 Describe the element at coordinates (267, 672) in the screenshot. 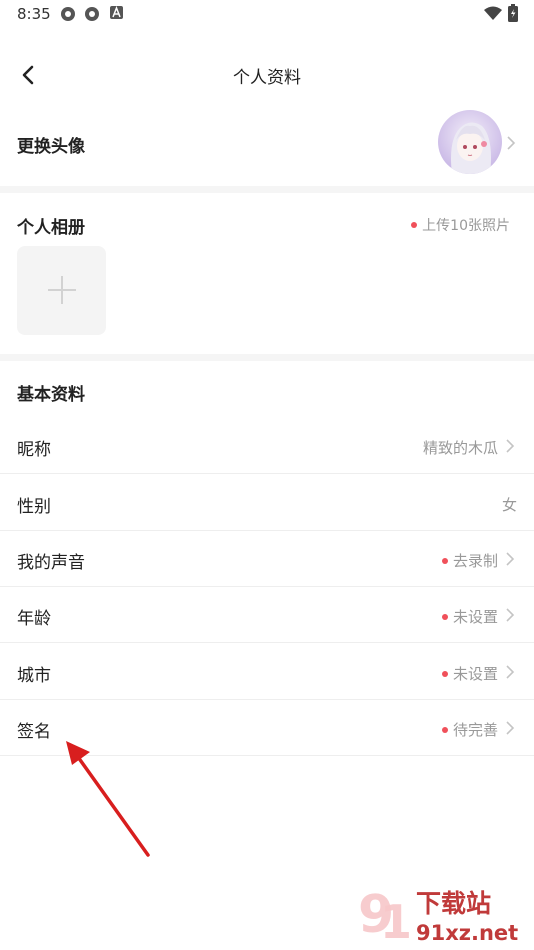

I see `city-row: 城市 未设置` at that location.